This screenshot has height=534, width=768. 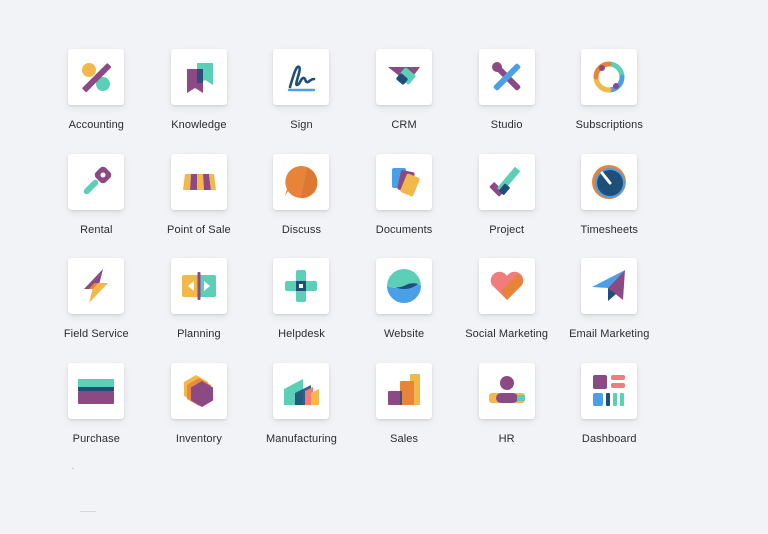 I want to click on timesheets-icon, so click(x=609, y=181).